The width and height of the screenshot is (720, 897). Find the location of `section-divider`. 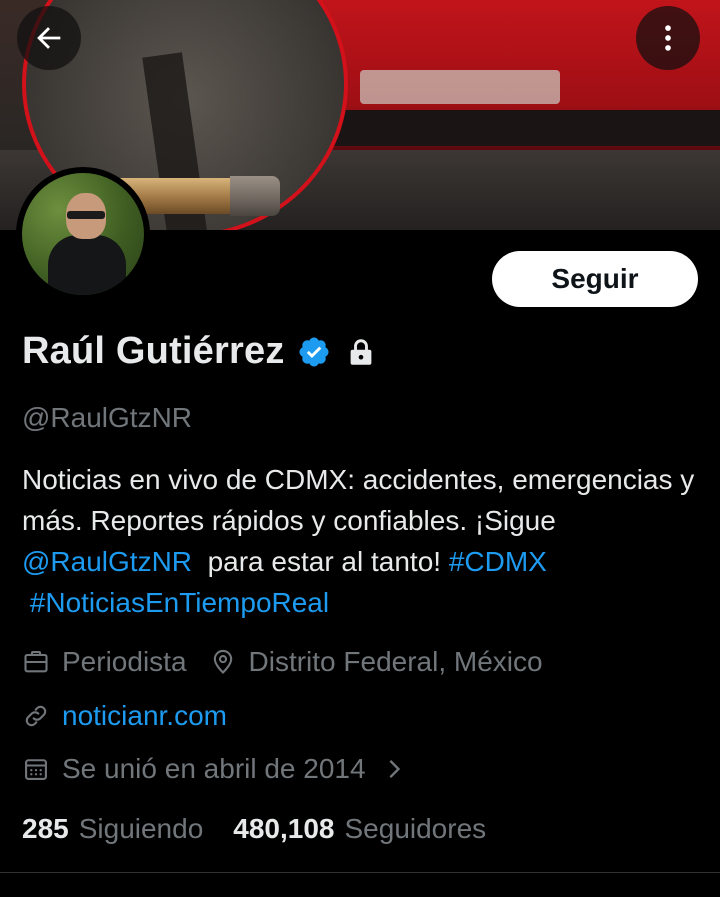

section-divider is located at coordinates (360, 872).